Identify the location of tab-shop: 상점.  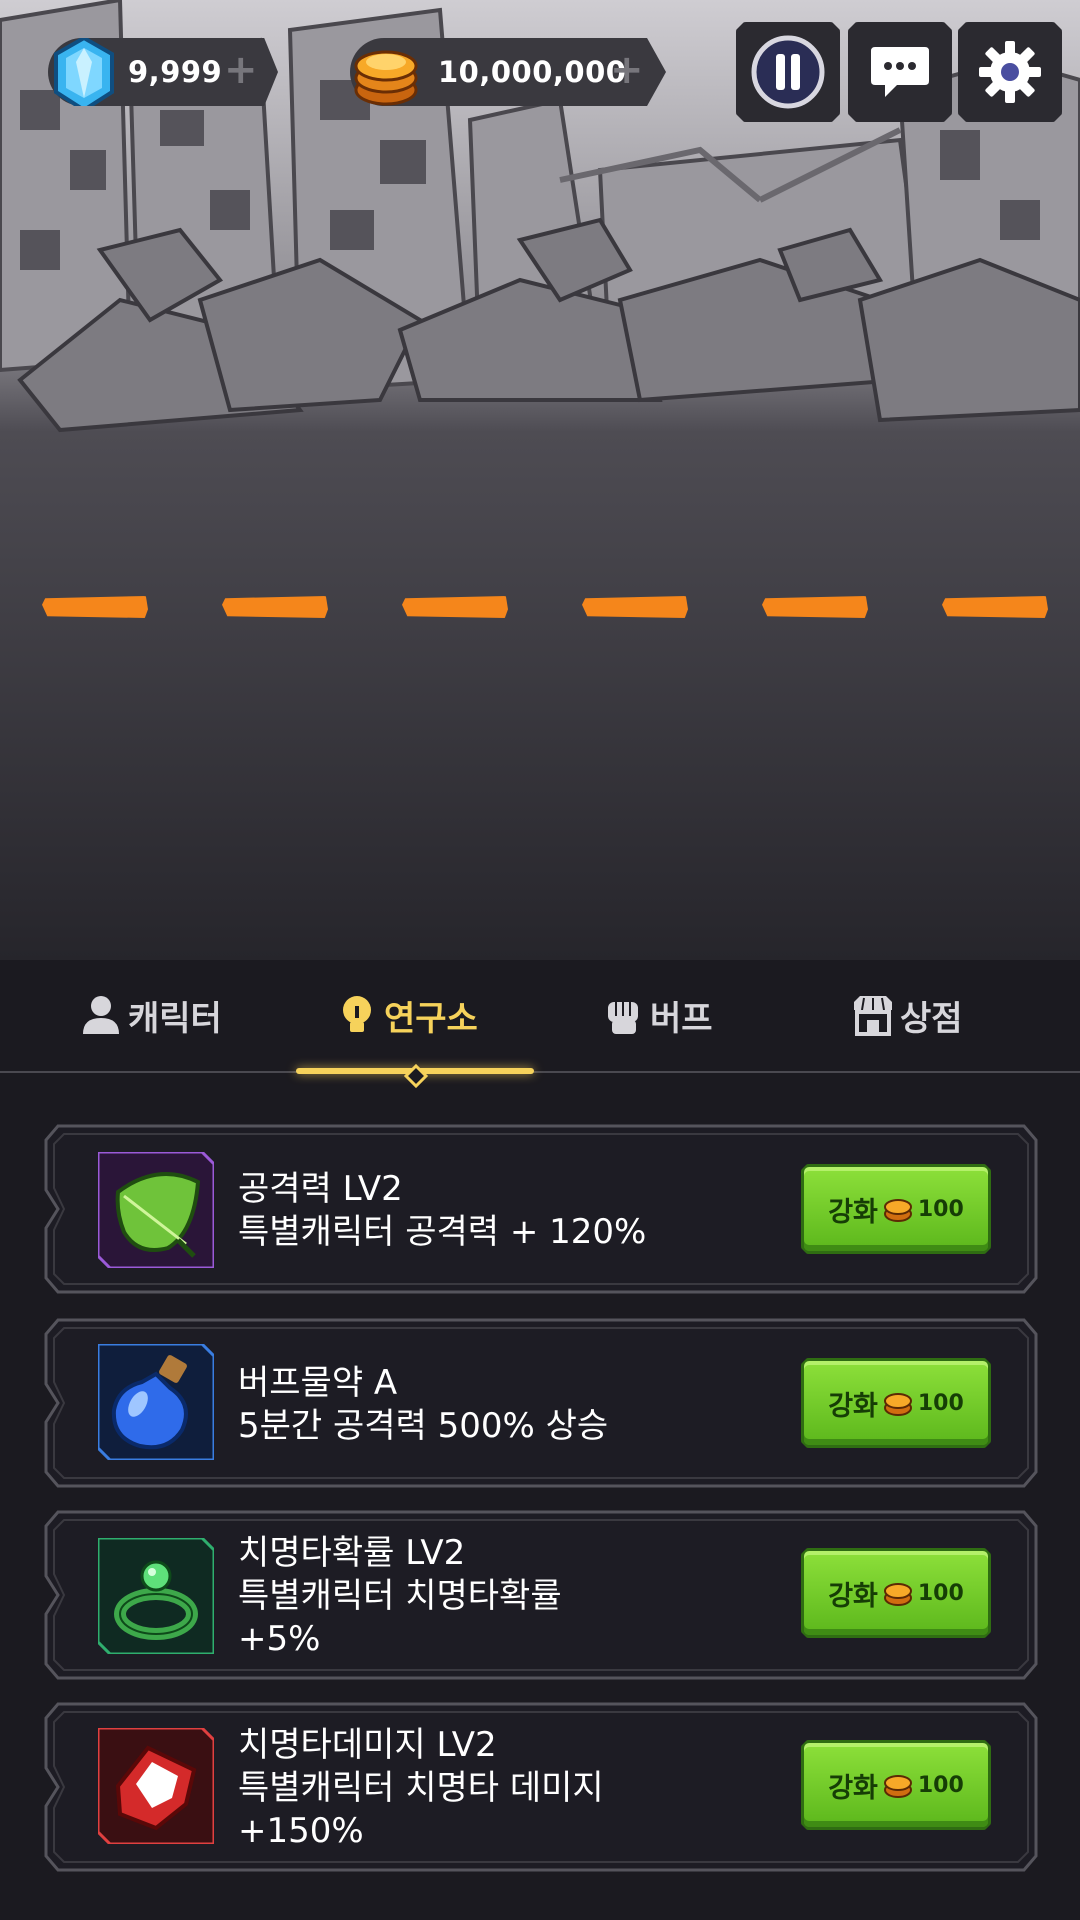
(907, 1015).